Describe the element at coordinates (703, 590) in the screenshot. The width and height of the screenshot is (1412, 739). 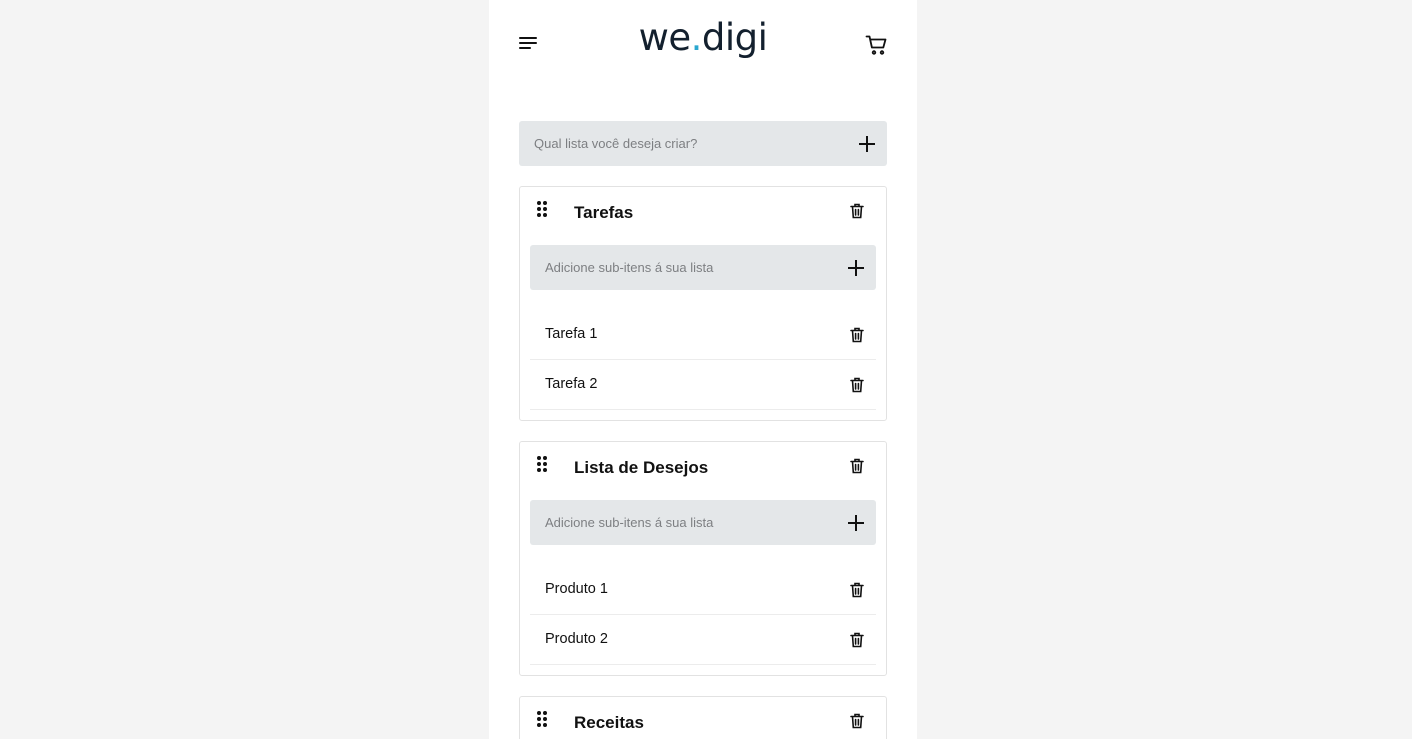
I see `list-item: Produto 1` at that location.